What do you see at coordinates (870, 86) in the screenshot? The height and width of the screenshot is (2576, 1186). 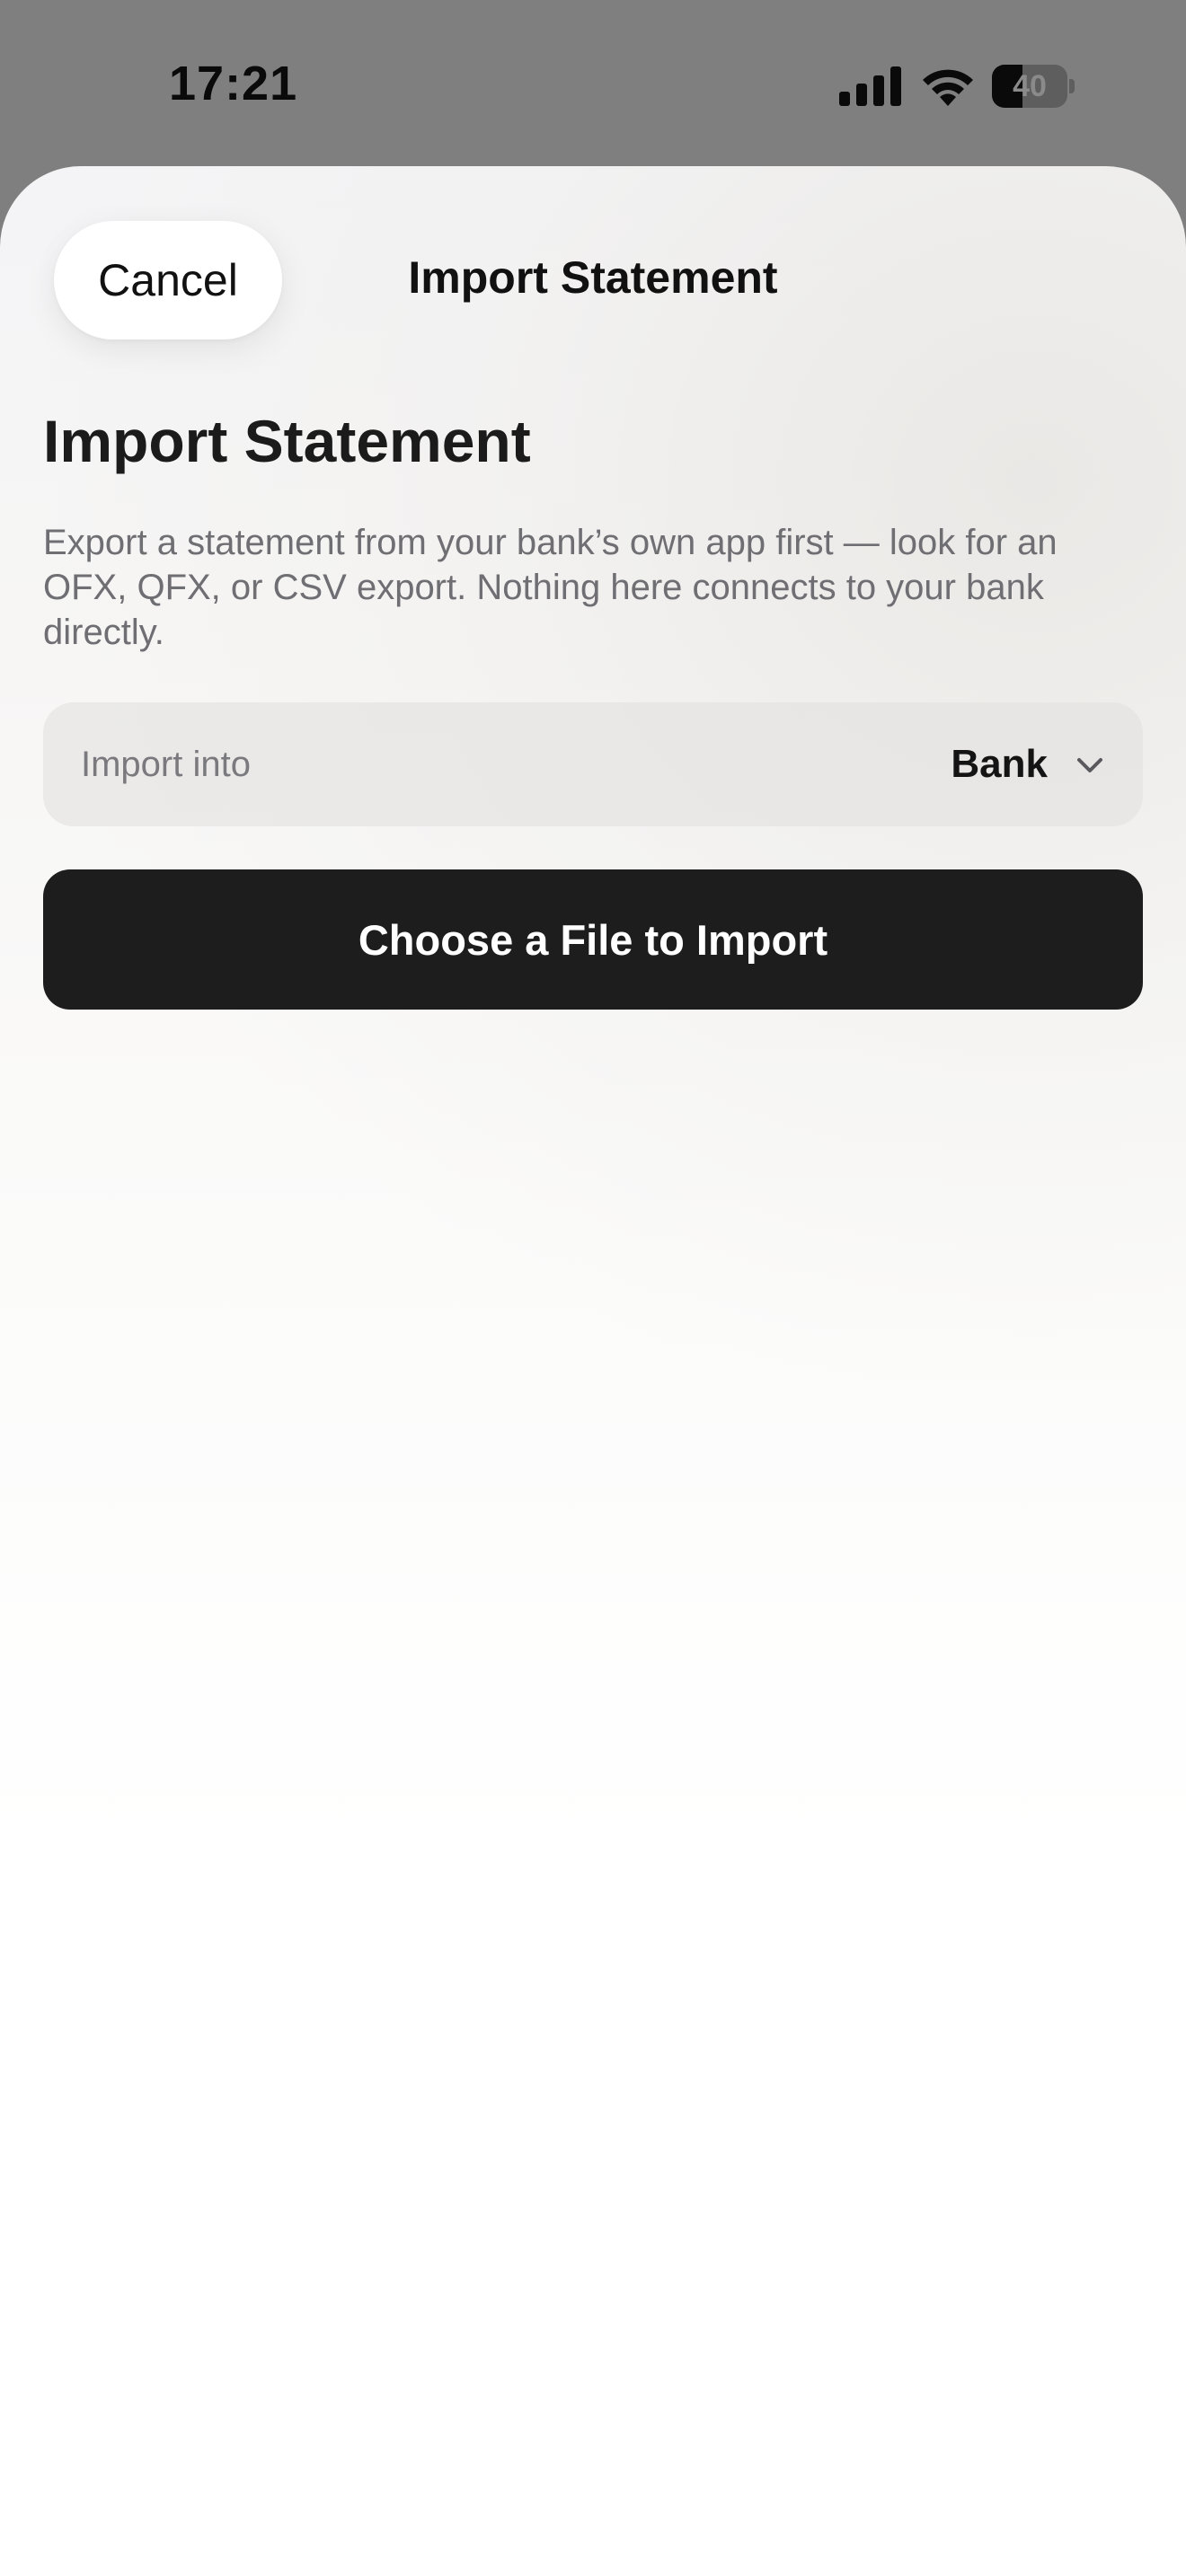 I see `signal-icon` at bounding box center [870, 86].